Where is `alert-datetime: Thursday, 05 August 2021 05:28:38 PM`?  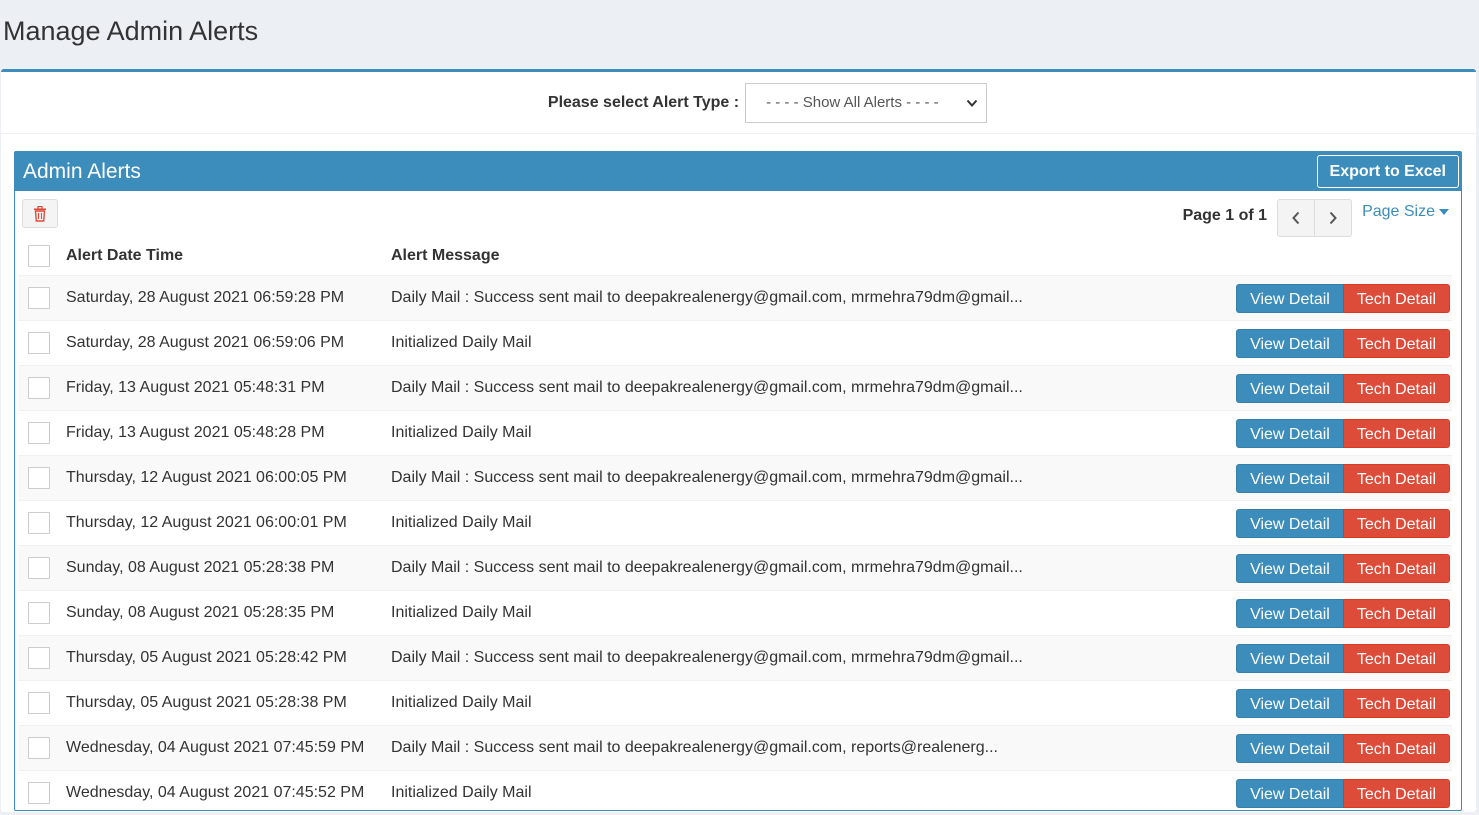 alert-datetime: Thursday, 05 August 2021 05:28:38 PM is located at coordinates (228, 703).